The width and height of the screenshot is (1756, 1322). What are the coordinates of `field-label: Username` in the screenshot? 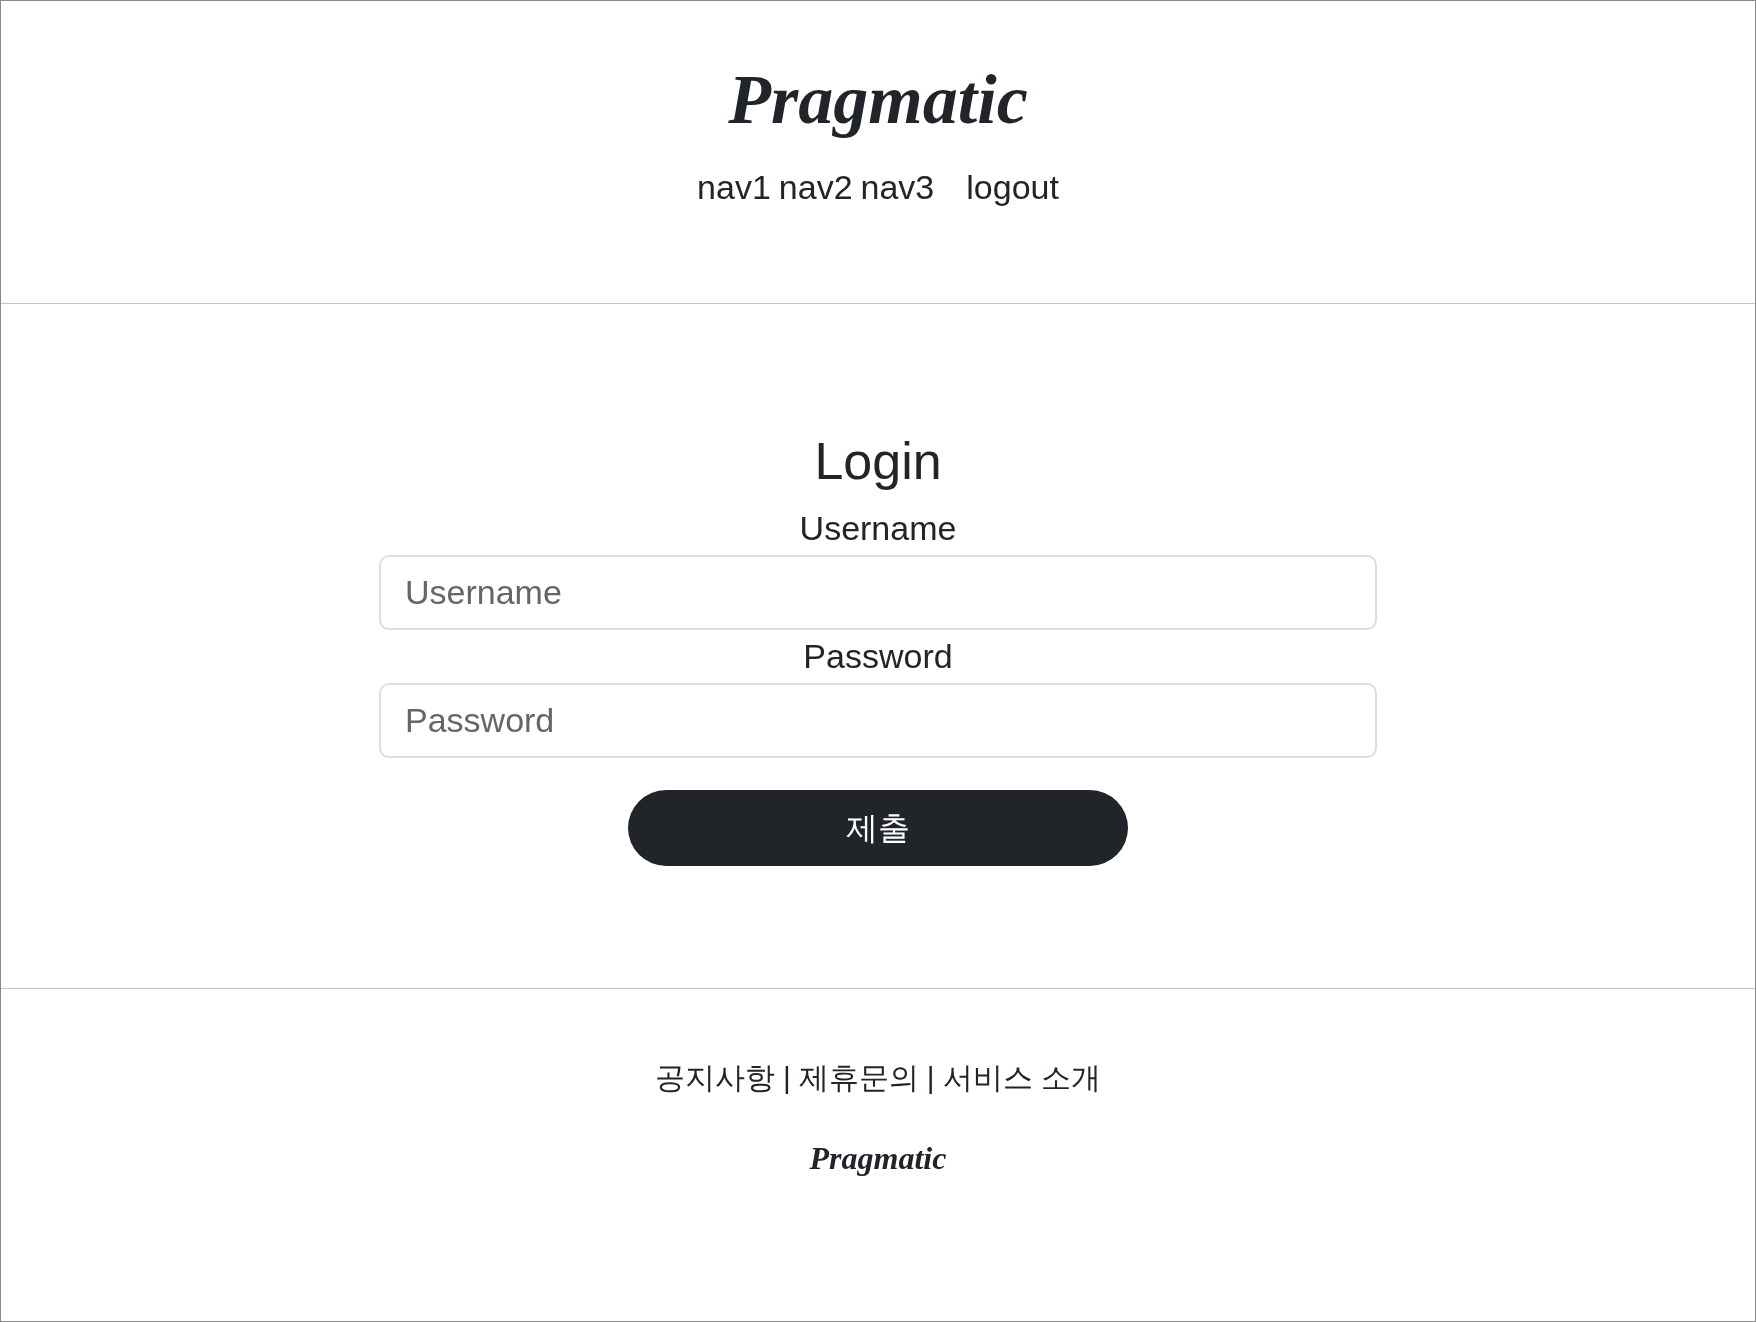 It's located at (878, 528).